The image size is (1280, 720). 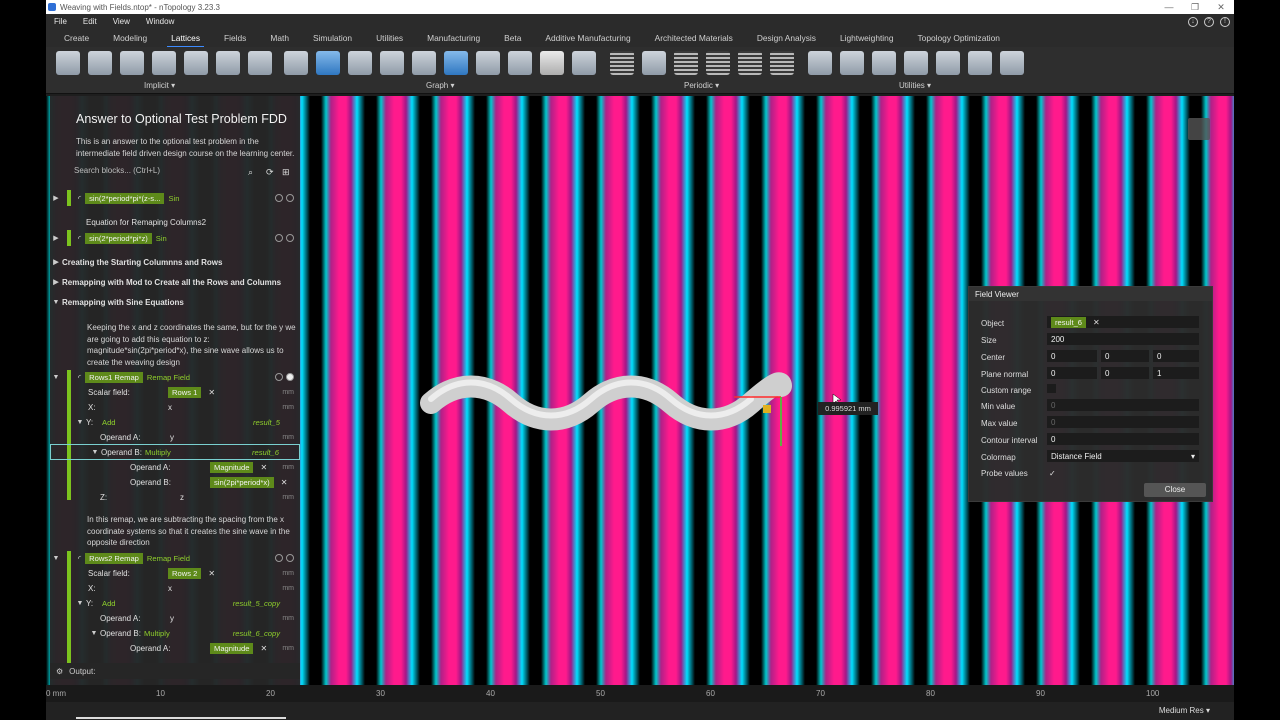 What do you see at coordinates (440, 85) in the screenshot?
I see `group-graph: Graph ▾` at bounding box center [440, 85].